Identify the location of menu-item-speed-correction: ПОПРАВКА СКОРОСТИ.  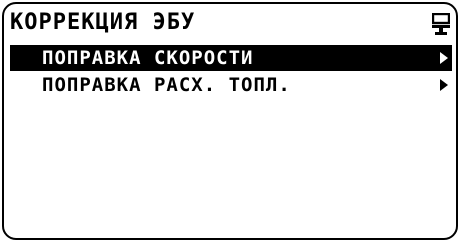
(231, 58).